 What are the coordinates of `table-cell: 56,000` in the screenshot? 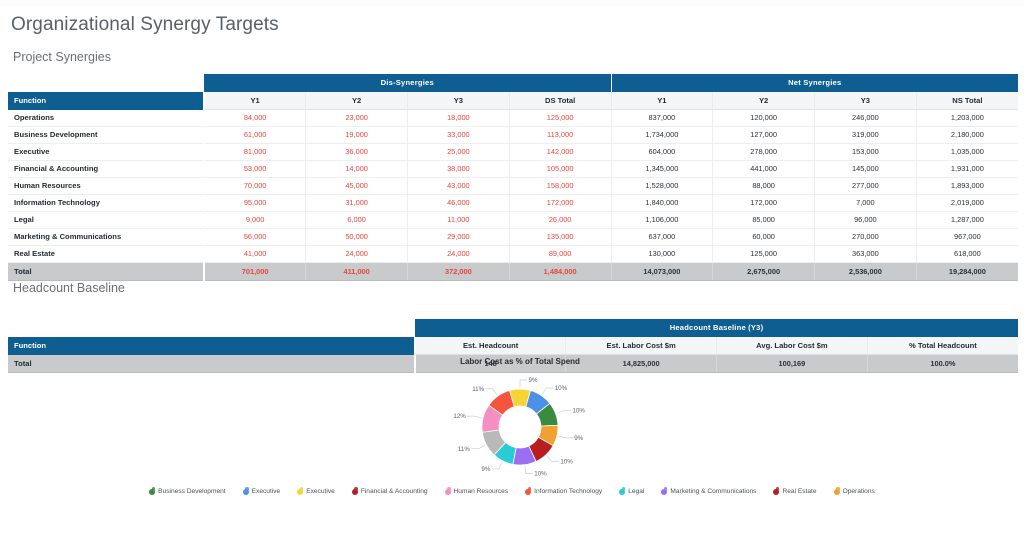 It's located at (255, 237).